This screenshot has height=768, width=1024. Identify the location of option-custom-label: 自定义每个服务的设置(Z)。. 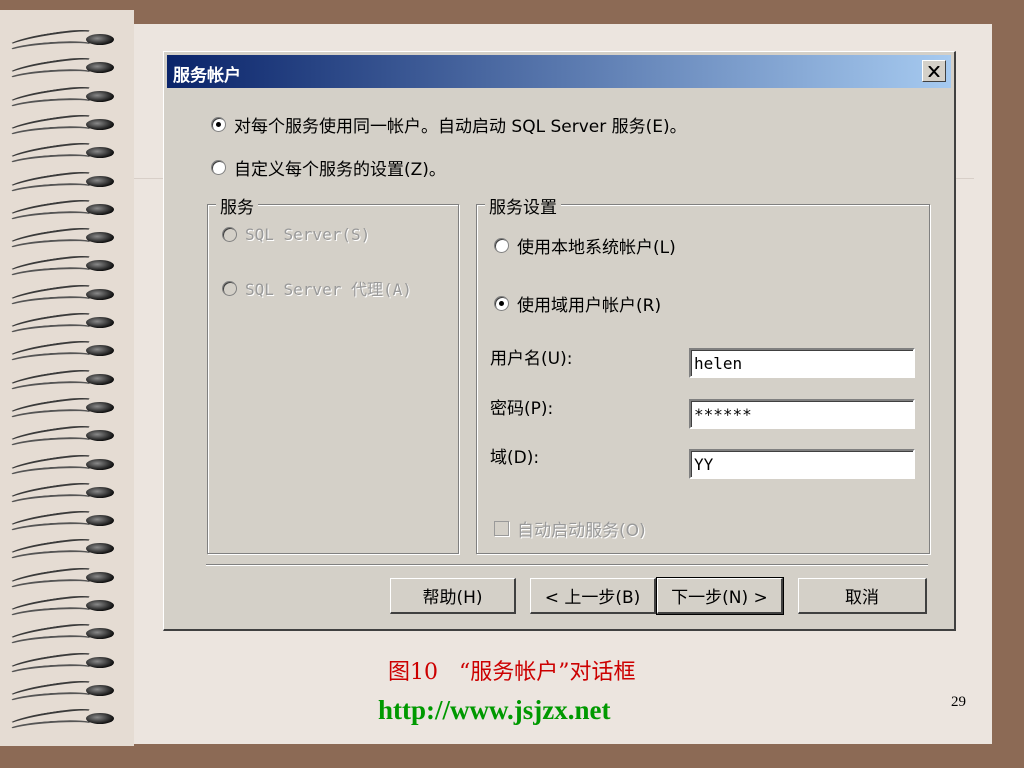
(340, 170).